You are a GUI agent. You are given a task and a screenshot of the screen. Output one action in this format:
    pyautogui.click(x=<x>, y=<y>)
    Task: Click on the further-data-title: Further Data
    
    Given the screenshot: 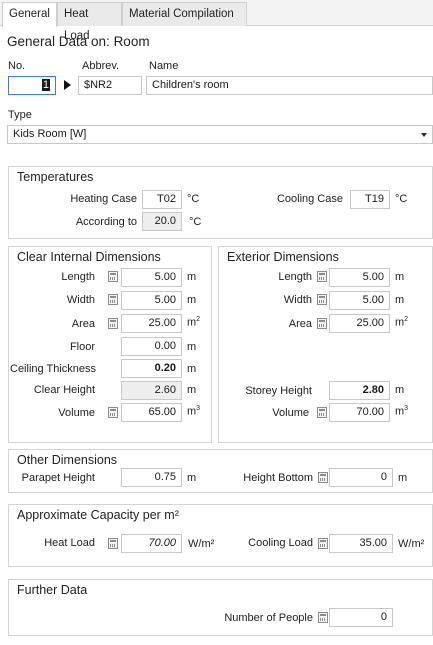 What is the action you would take?
    pyautogui.click(x=52, y=590)
    